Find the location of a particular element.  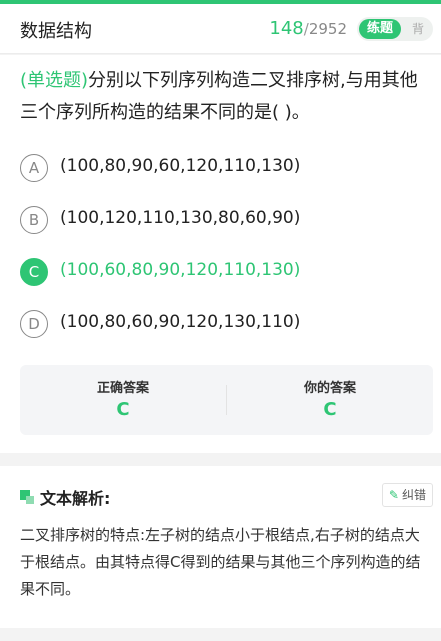

option-d: D (100,80,60,90,120,130,110) is located at coordinates (225, 324).